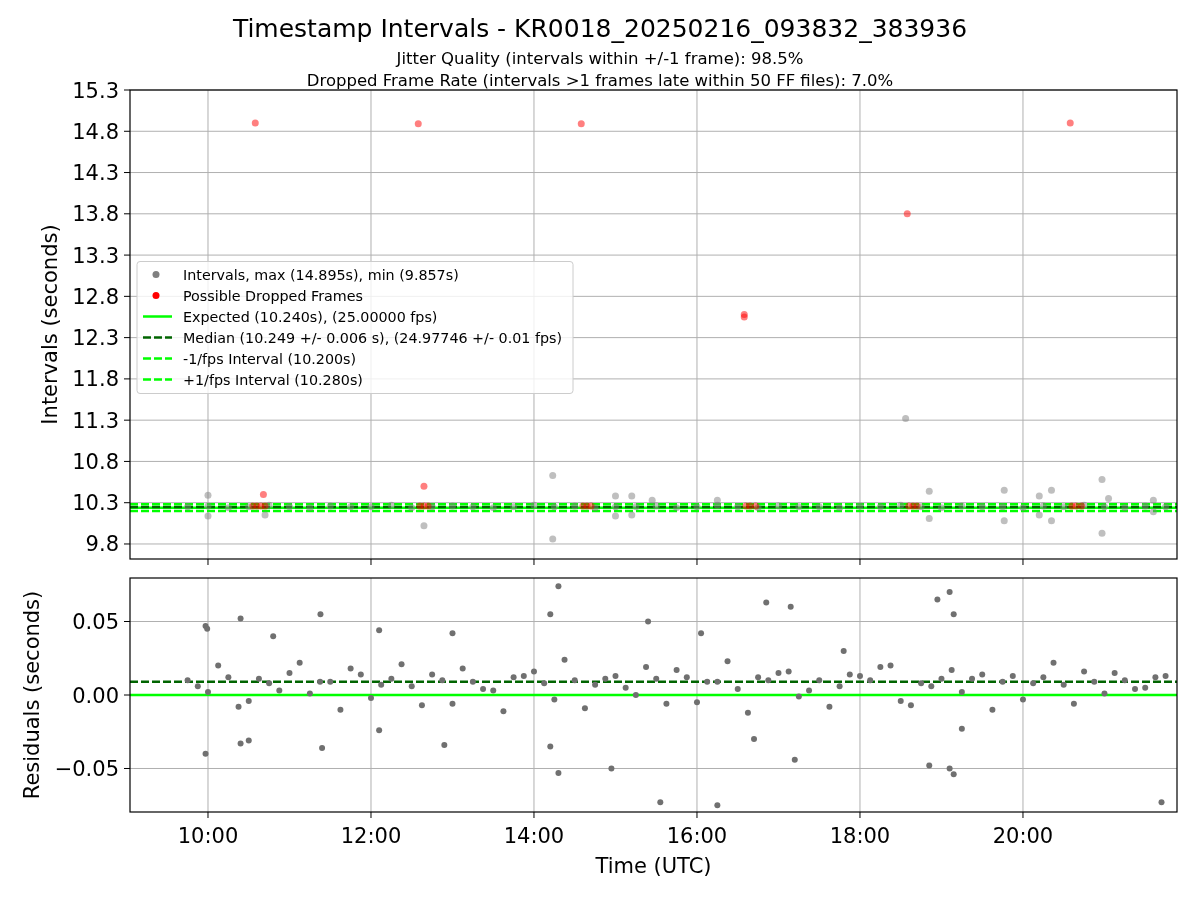  I want to click on tick-label: 20:00, so click(1023, 836).